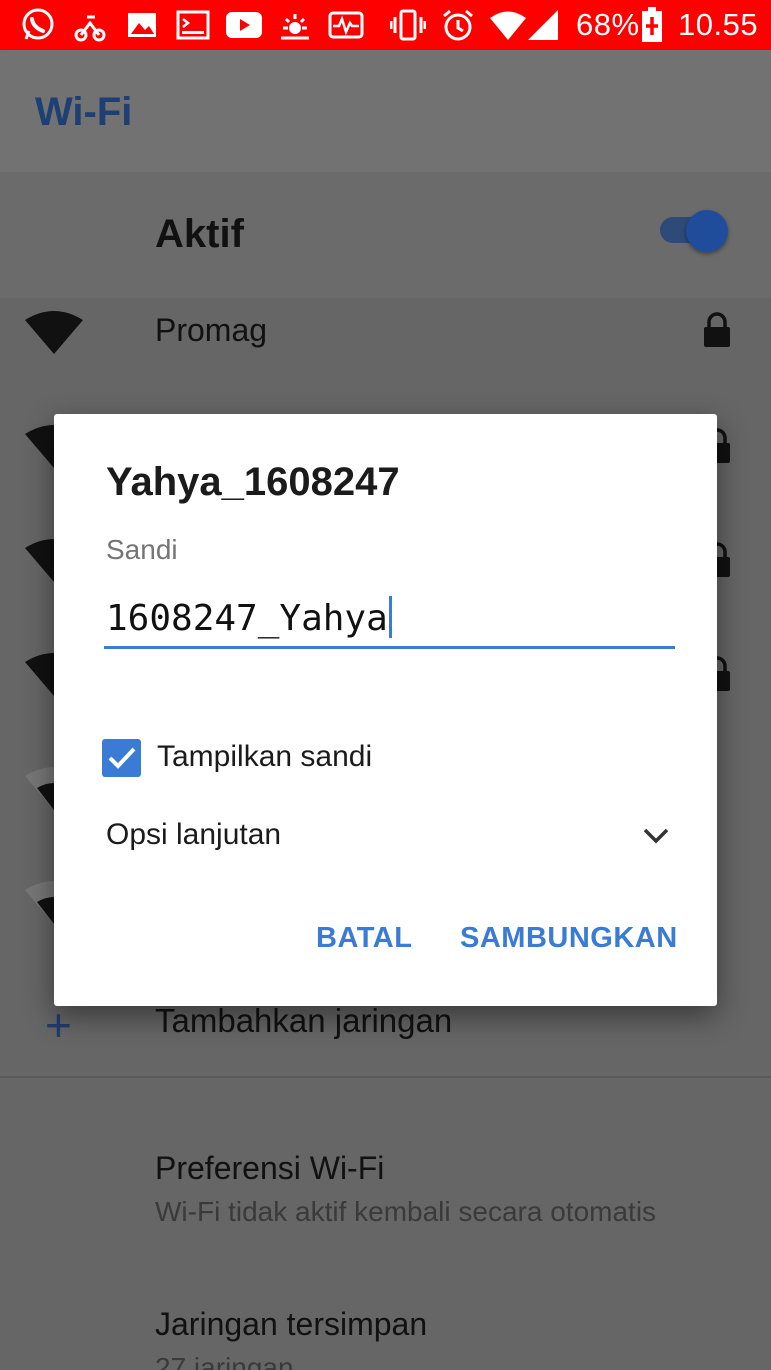 The image size is (771, 1370). I want to click on terminal-icon, so click(193, 25).